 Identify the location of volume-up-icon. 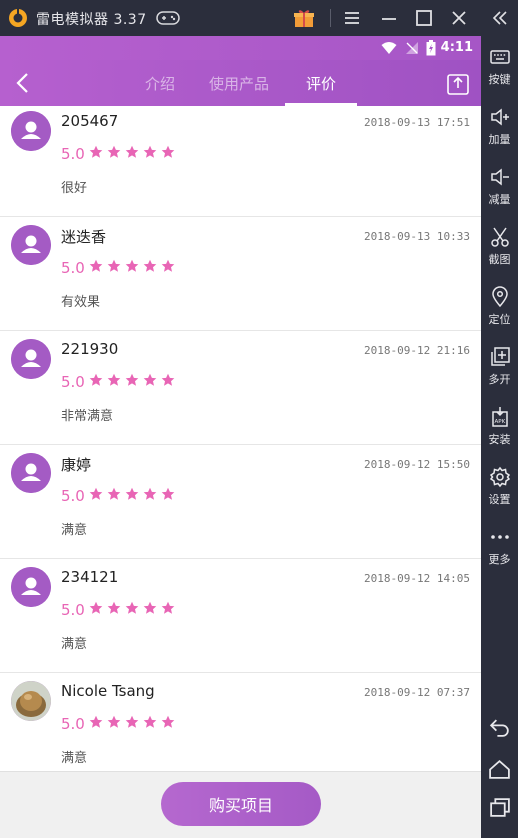
(499, 117).